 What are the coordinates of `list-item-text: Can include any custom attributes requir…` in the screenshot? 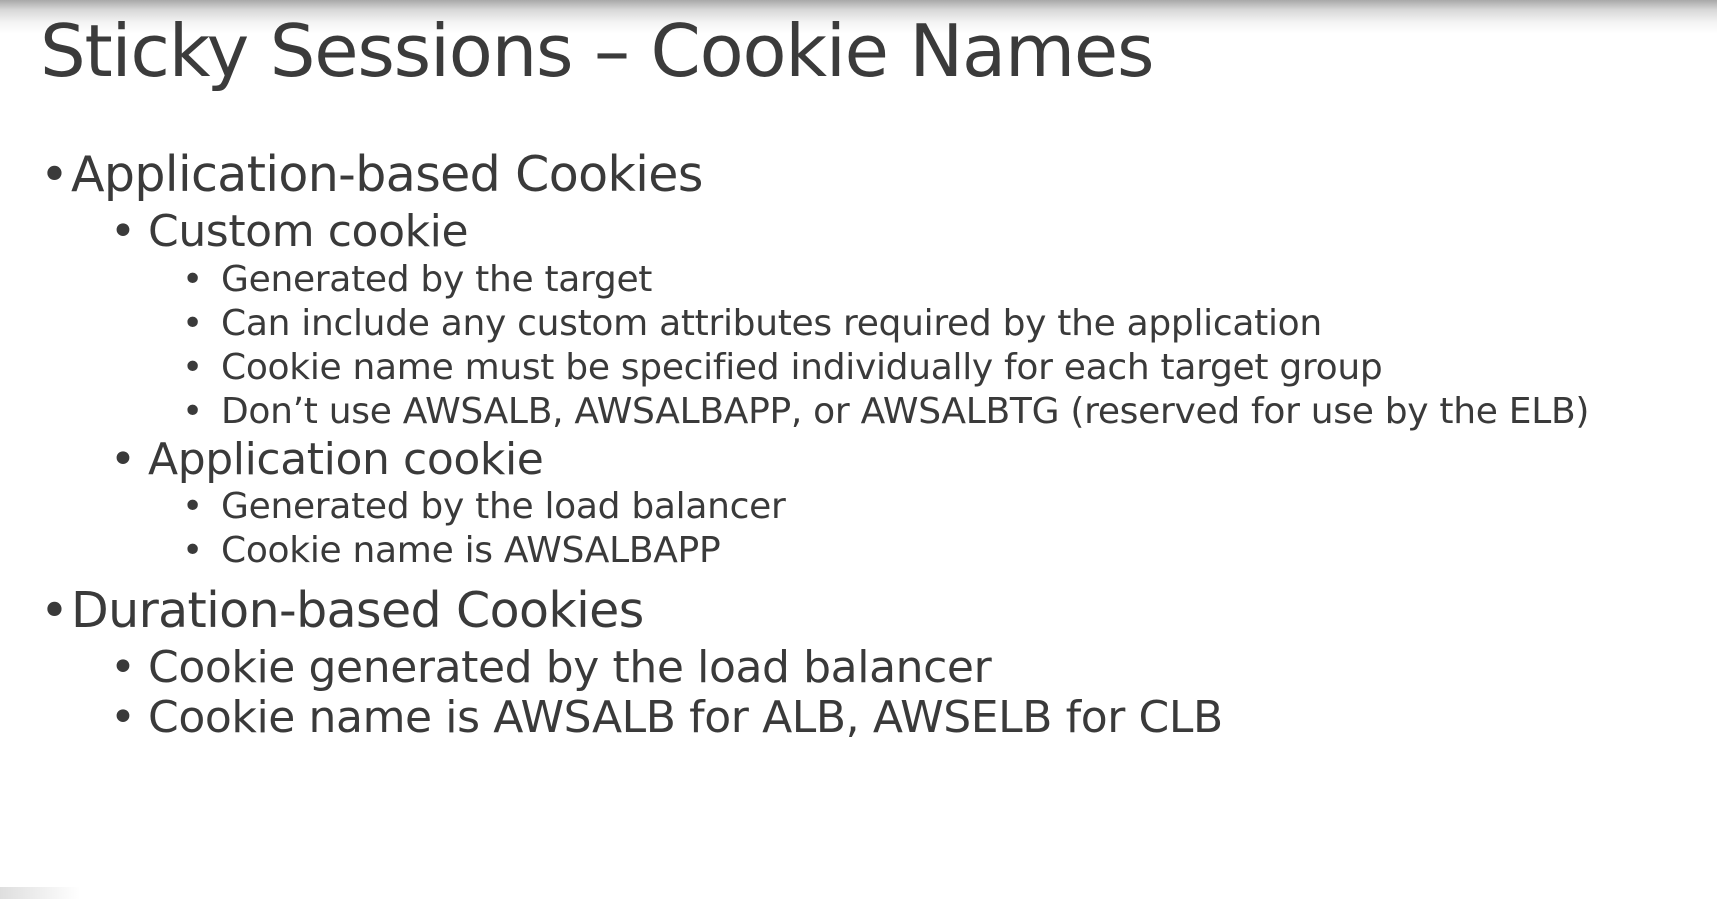 It's located at (771, 323).